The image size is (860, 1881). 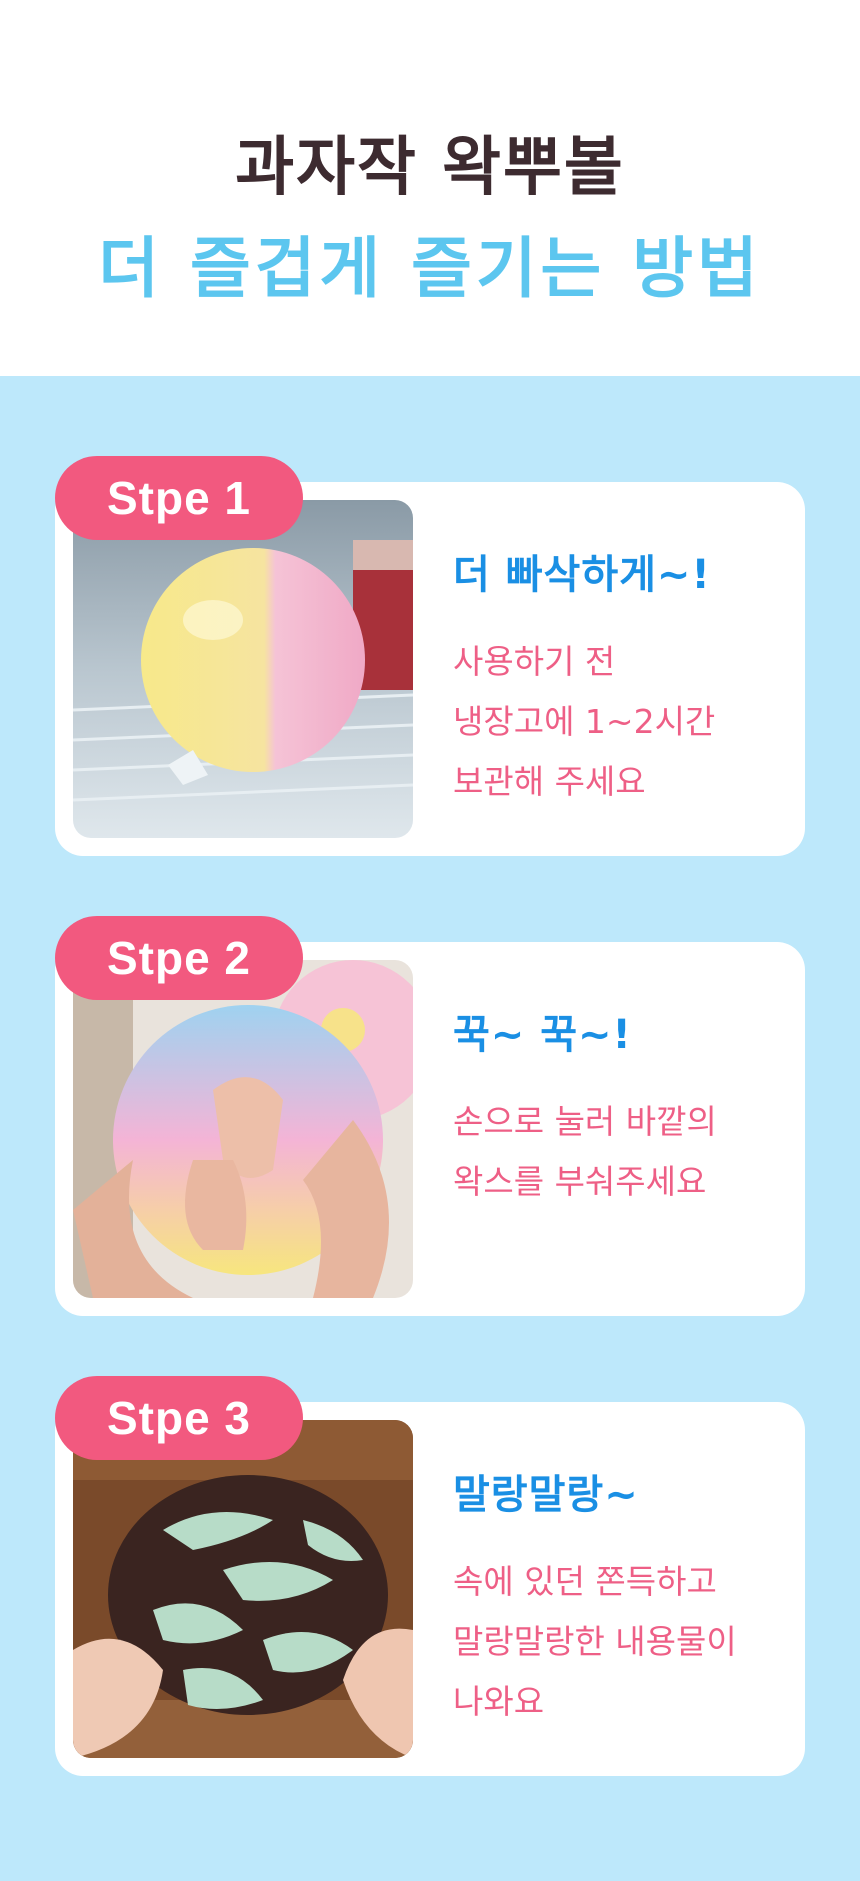 What do you see at coordinates (430, 168) in the screenshot?
I see `page-title: 과자작 왁뿌볼` at bounding box center [430, 168].